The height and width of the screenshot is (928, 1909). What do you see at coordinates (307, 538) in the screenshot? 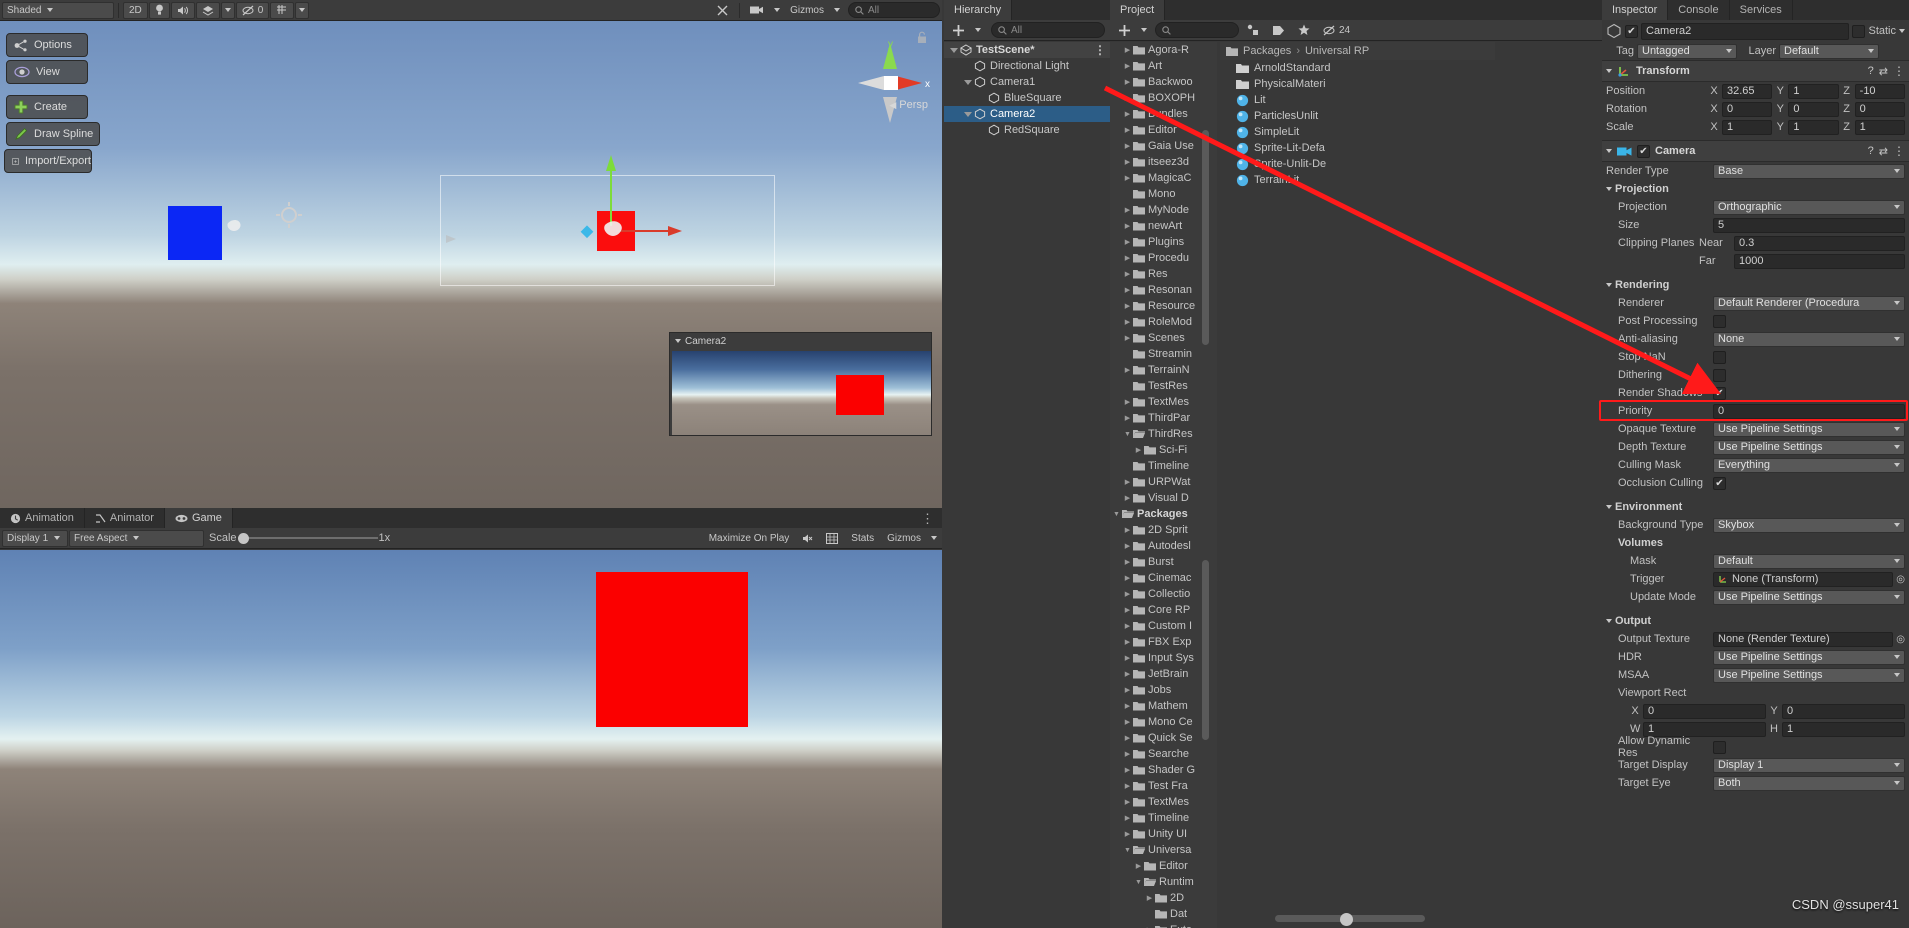
I see `scale-slider` at bounding box center [307, 538].